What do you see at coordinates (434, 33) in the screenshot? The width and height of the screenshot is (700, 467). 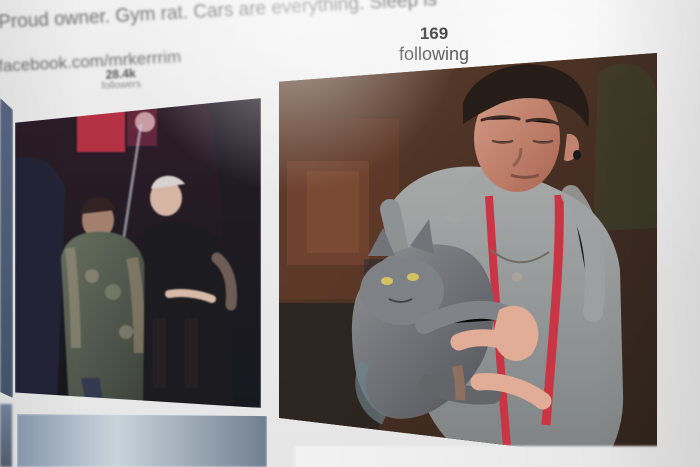 I see `following-count: 169` at bounding box center [434, 33].